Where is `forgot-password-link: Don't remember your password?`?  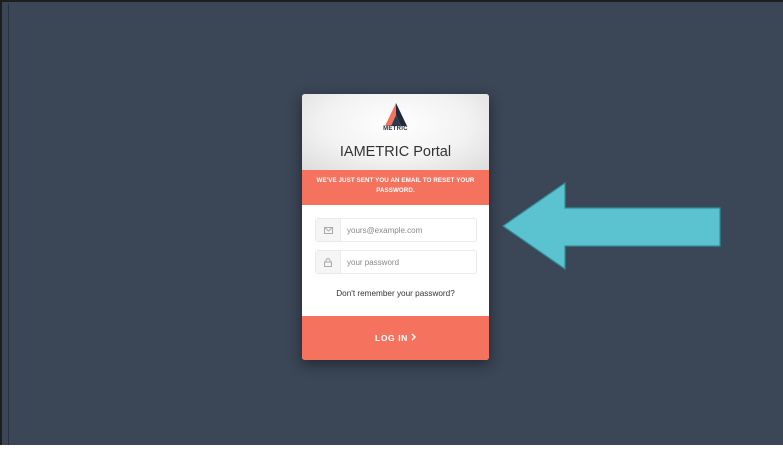
forgot-password-link: Don't remember your password? is located at coordinates (395, 293).